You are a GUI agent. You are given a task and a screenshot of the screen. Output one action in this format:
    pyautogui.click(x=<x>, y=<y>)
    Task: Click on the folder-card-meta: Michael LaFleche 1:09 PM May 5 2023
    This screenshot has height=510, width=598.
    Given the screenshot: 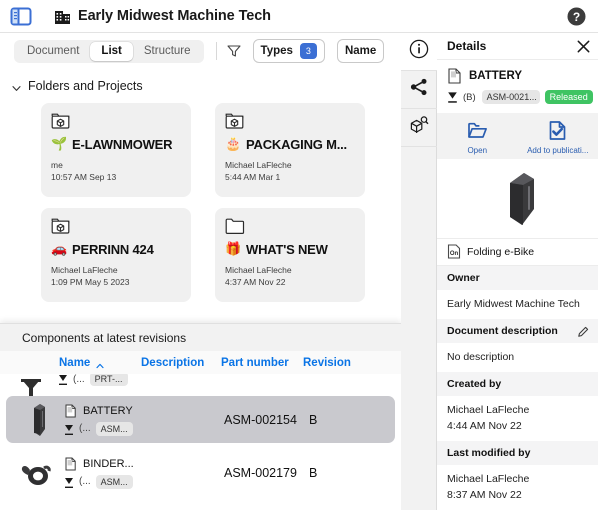 What is the action you would take?
    pyautogui.click(x=116, y=276)
    